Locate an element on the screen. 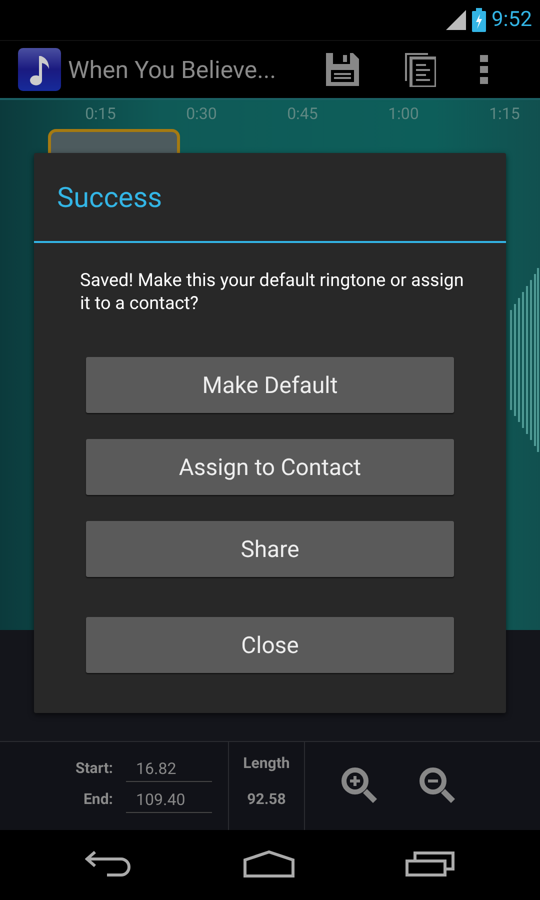 This screenshot has height=900, width=540. end-label: End: is located at coordinates (97, 800).